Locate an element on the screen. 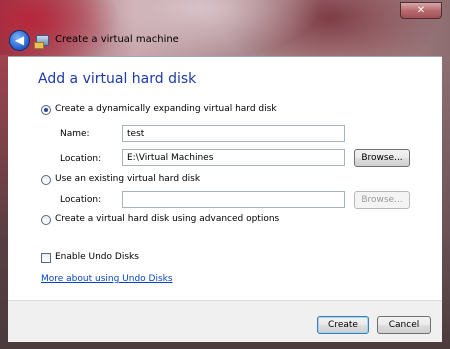 Image resolution: width=450 pixels, height=349 pixels. back-arrow-icon: ◀ is located at coordinates (19, 40).